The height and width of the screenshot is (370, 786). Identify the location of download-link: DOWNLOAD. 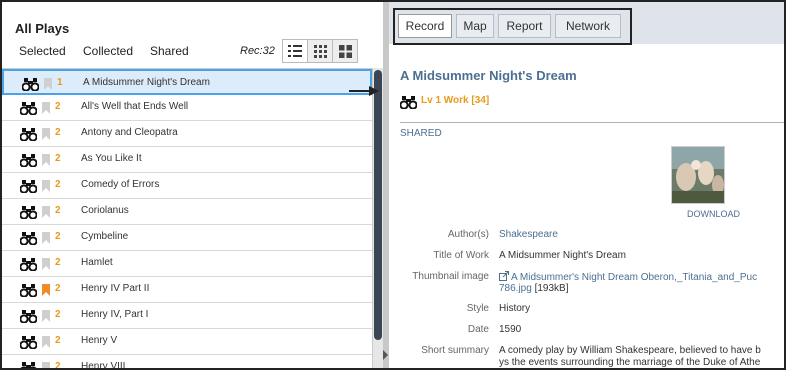
(713, 214).